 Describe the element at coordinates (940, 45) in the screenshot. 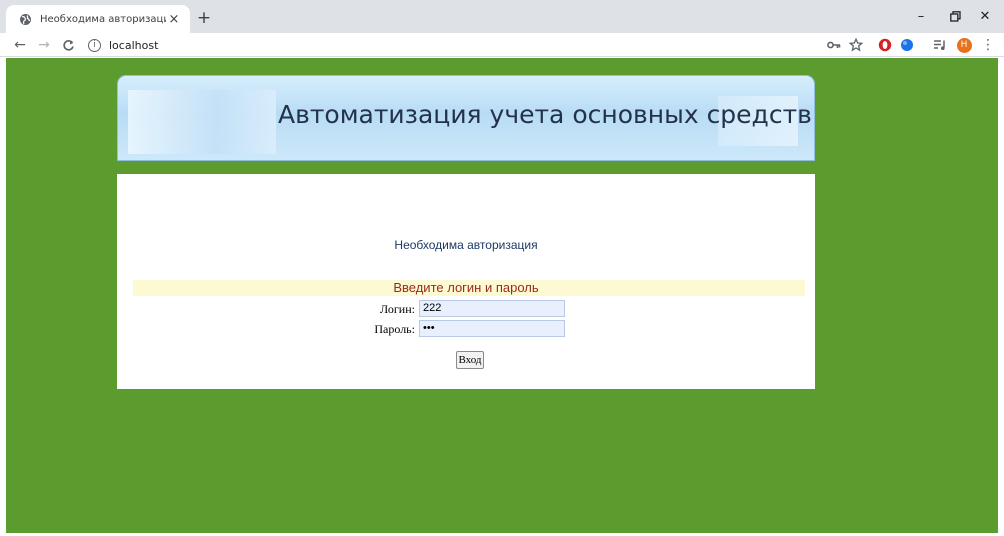

I see `media-control-icon` at that location.